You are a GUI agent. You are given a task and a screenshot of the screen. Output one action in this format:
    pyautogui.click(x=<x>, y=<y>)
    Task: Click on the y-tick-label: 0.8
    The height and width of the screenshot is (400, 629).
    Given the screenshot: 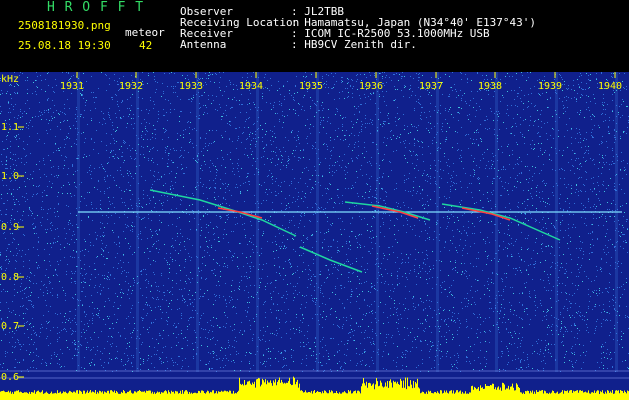 What is the action you would take?
    pyautogui.click(x=10, y=277)
    